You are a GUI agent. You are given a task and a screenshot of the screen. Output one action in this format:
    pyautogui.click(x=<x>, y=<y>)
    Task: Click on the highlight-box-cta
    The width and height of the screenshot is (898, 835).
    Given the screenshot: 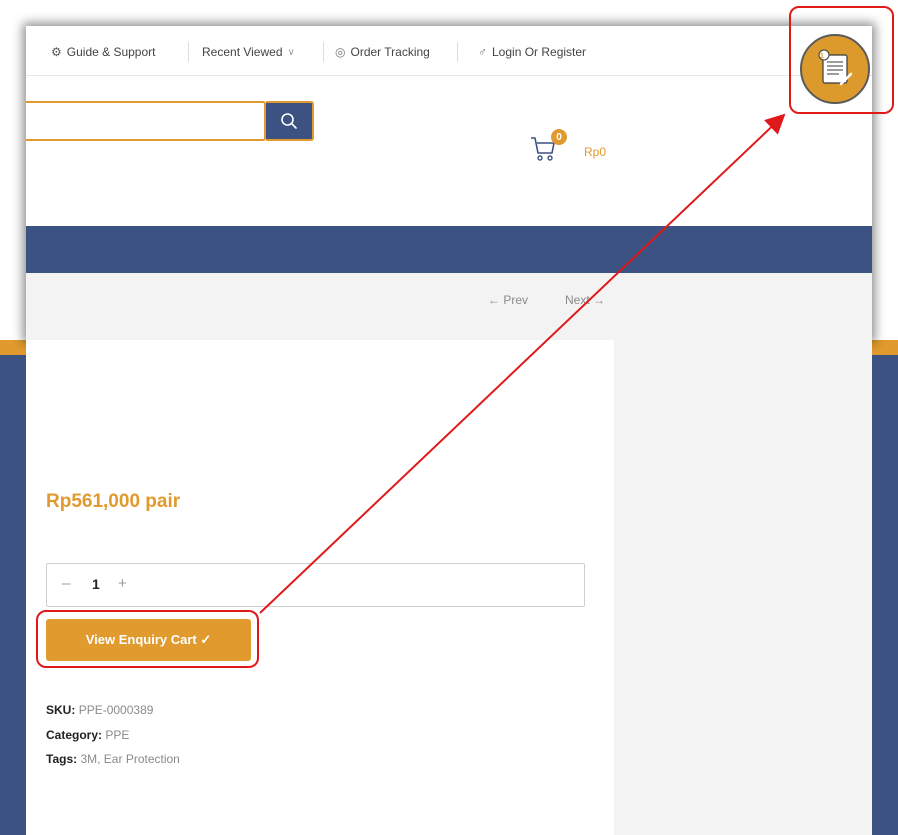 What is the action you would take?
    pyautogui.click(x=147, y=639)
    